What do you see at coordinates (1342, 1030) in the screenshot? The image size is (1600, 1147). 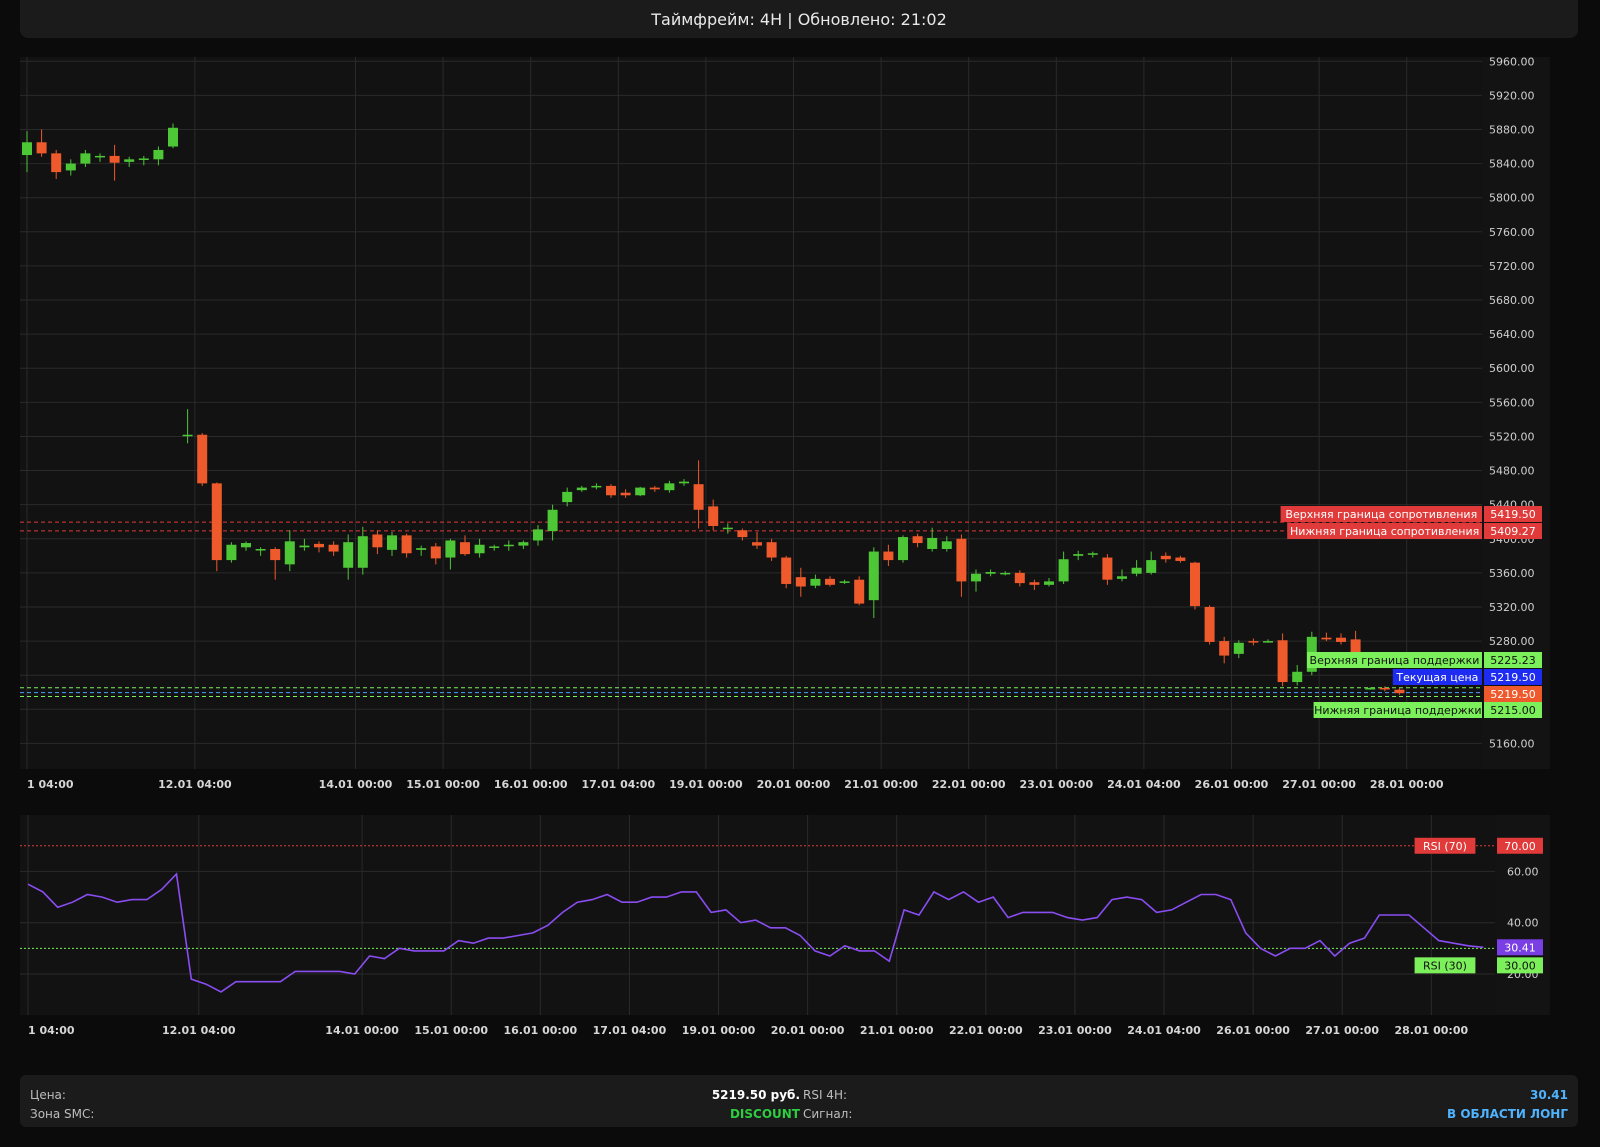 I see `rsi-x-tick-label: 27.01 00:00` at bounding box center [1342, 1030].